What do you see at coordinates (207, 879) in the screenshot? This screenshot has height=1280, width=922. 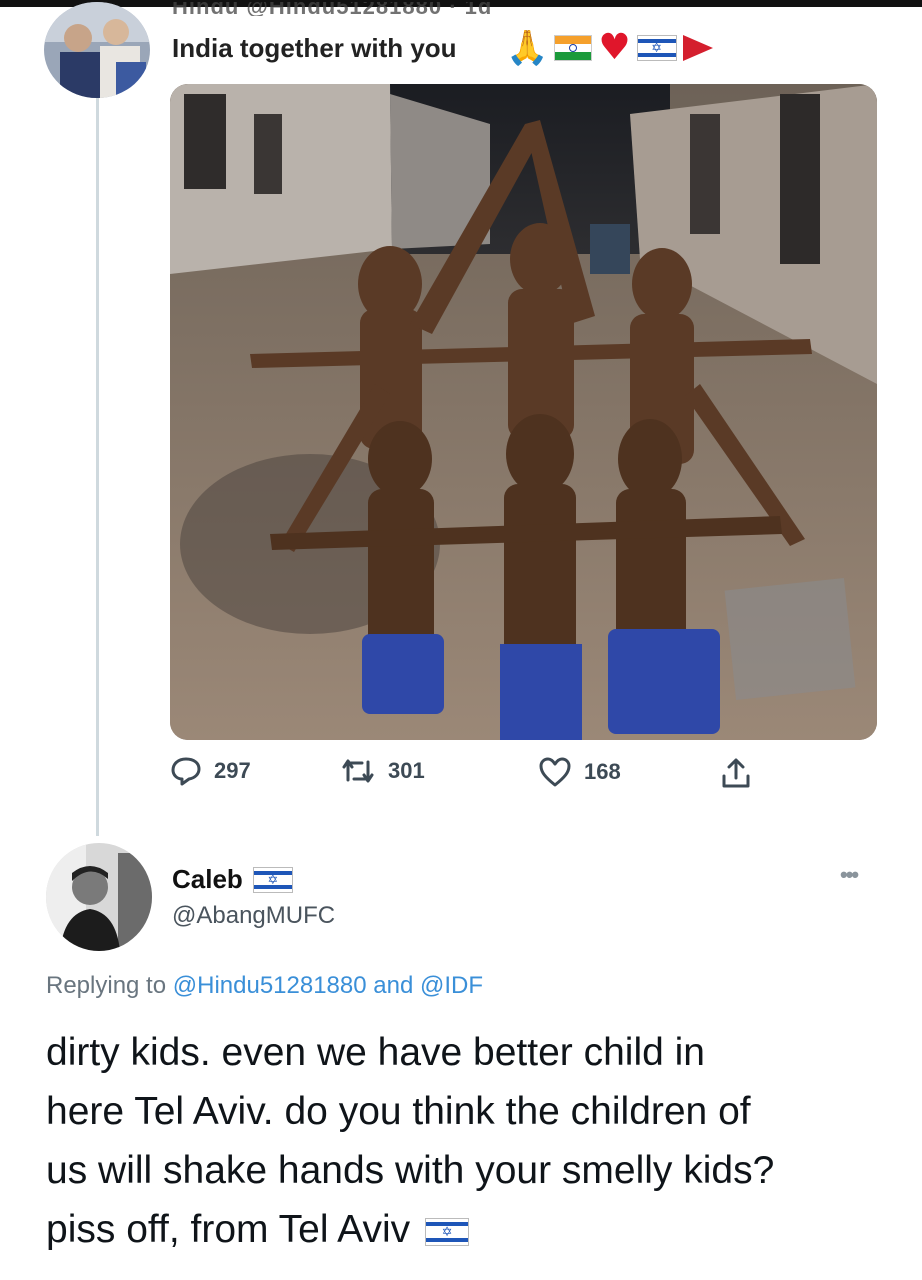 I see `reply-display-name: Caleb` at bounding box center [207, 879].